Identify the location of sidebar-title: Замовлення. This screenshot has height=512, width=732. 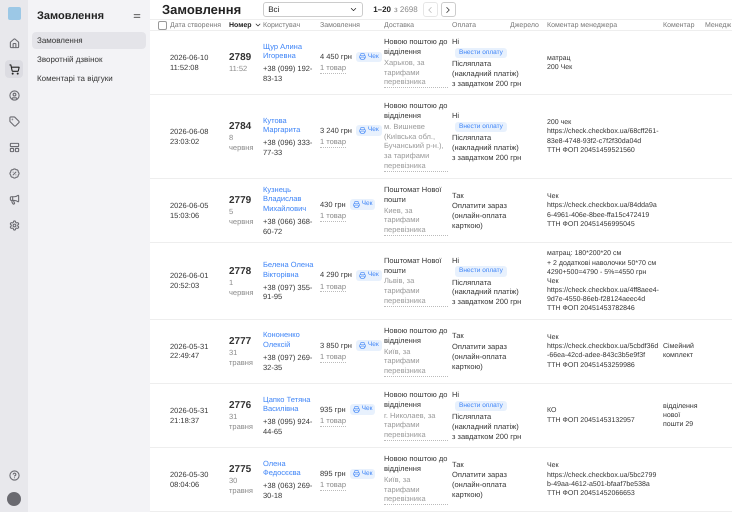
(70, 16).